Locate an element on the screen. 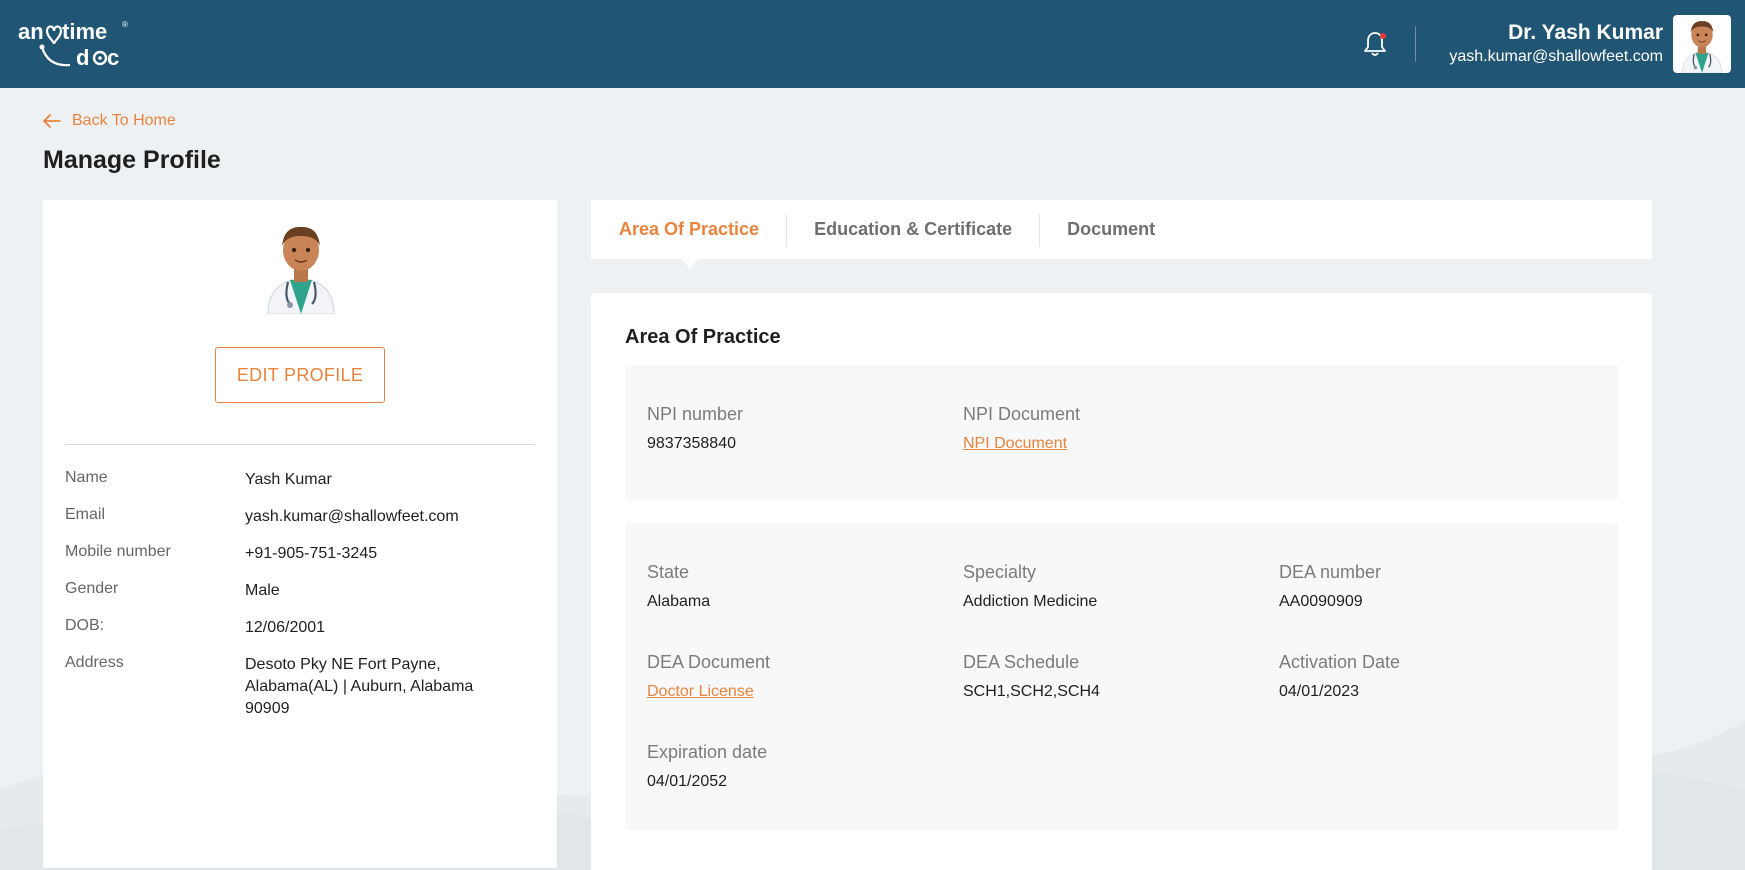  activation-date-field: Activation Date 04/01/2023 is located at coordinates (1339, 676).